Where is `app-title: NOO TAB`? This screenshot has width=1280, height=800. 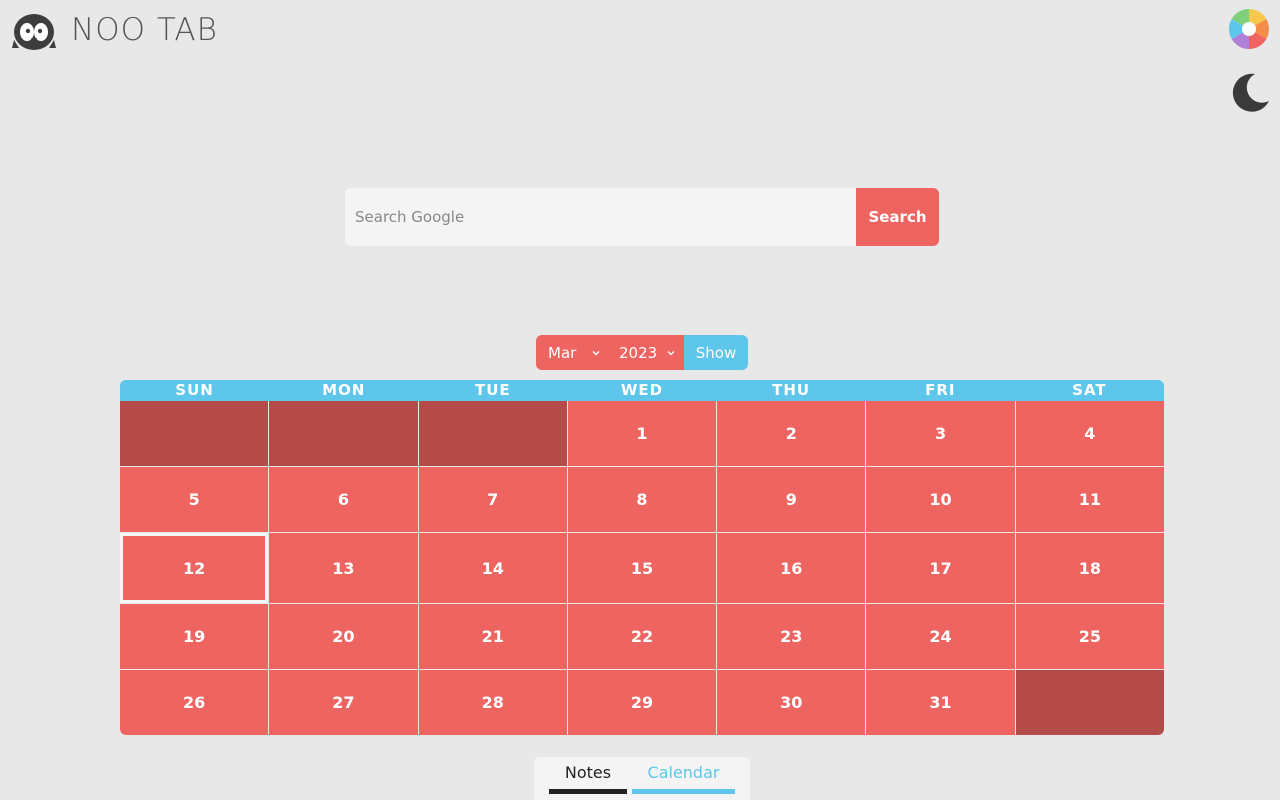
app-title: NOO TAB is located at coordinates (144, 30).